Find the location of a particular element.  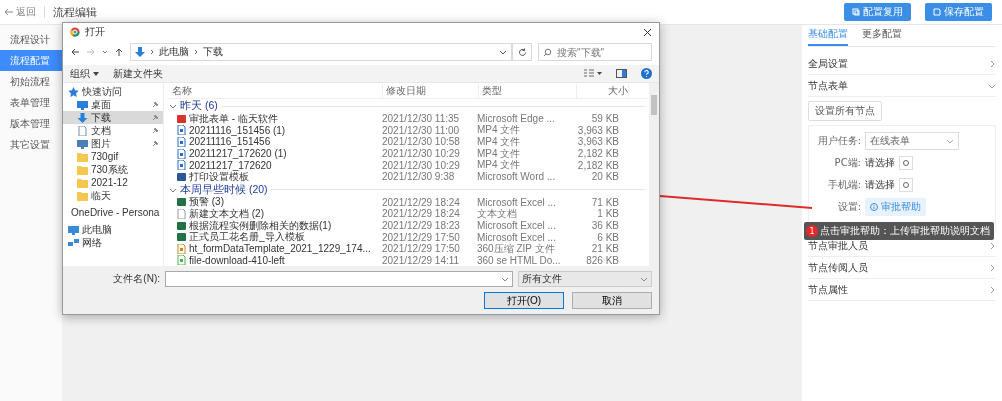

nav-item: 730系统 is located at coordinates (113, 169).